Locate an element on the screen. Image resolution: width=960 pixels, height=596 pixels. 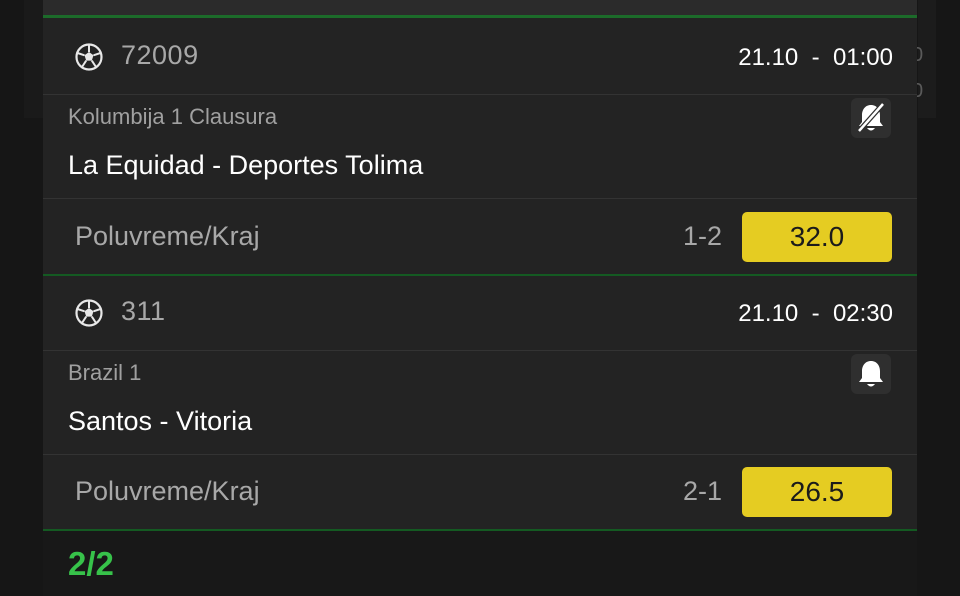
match-teams: Santos - Vitoria is located at coordinates (160, 421).